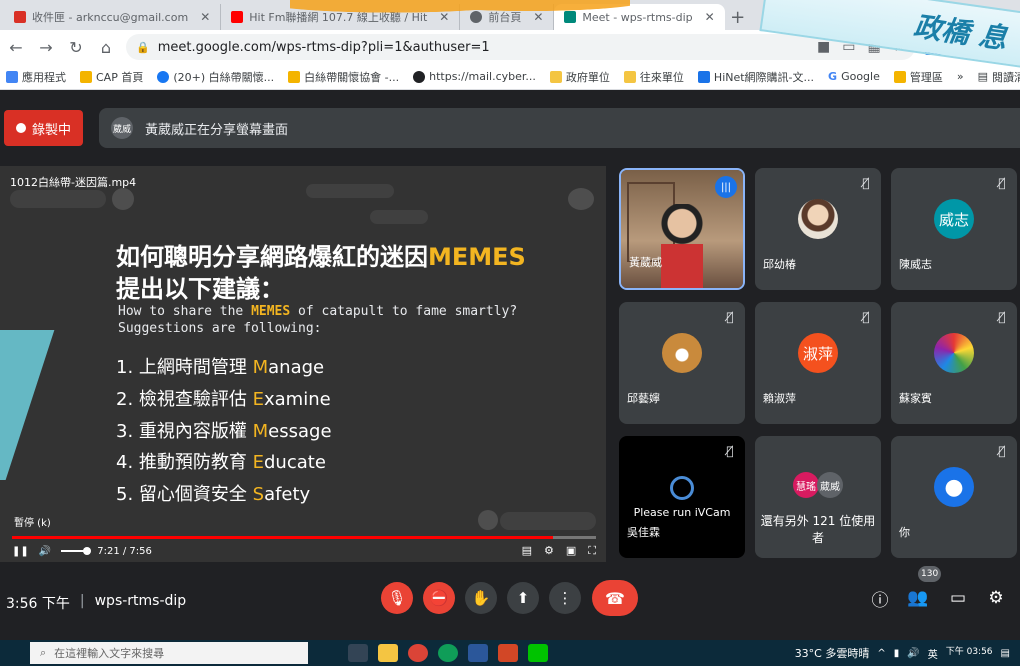 This screenshot has height=666, width=1020. I want to click on participant-tile: ||| 黃葳威, so click(682, 229).